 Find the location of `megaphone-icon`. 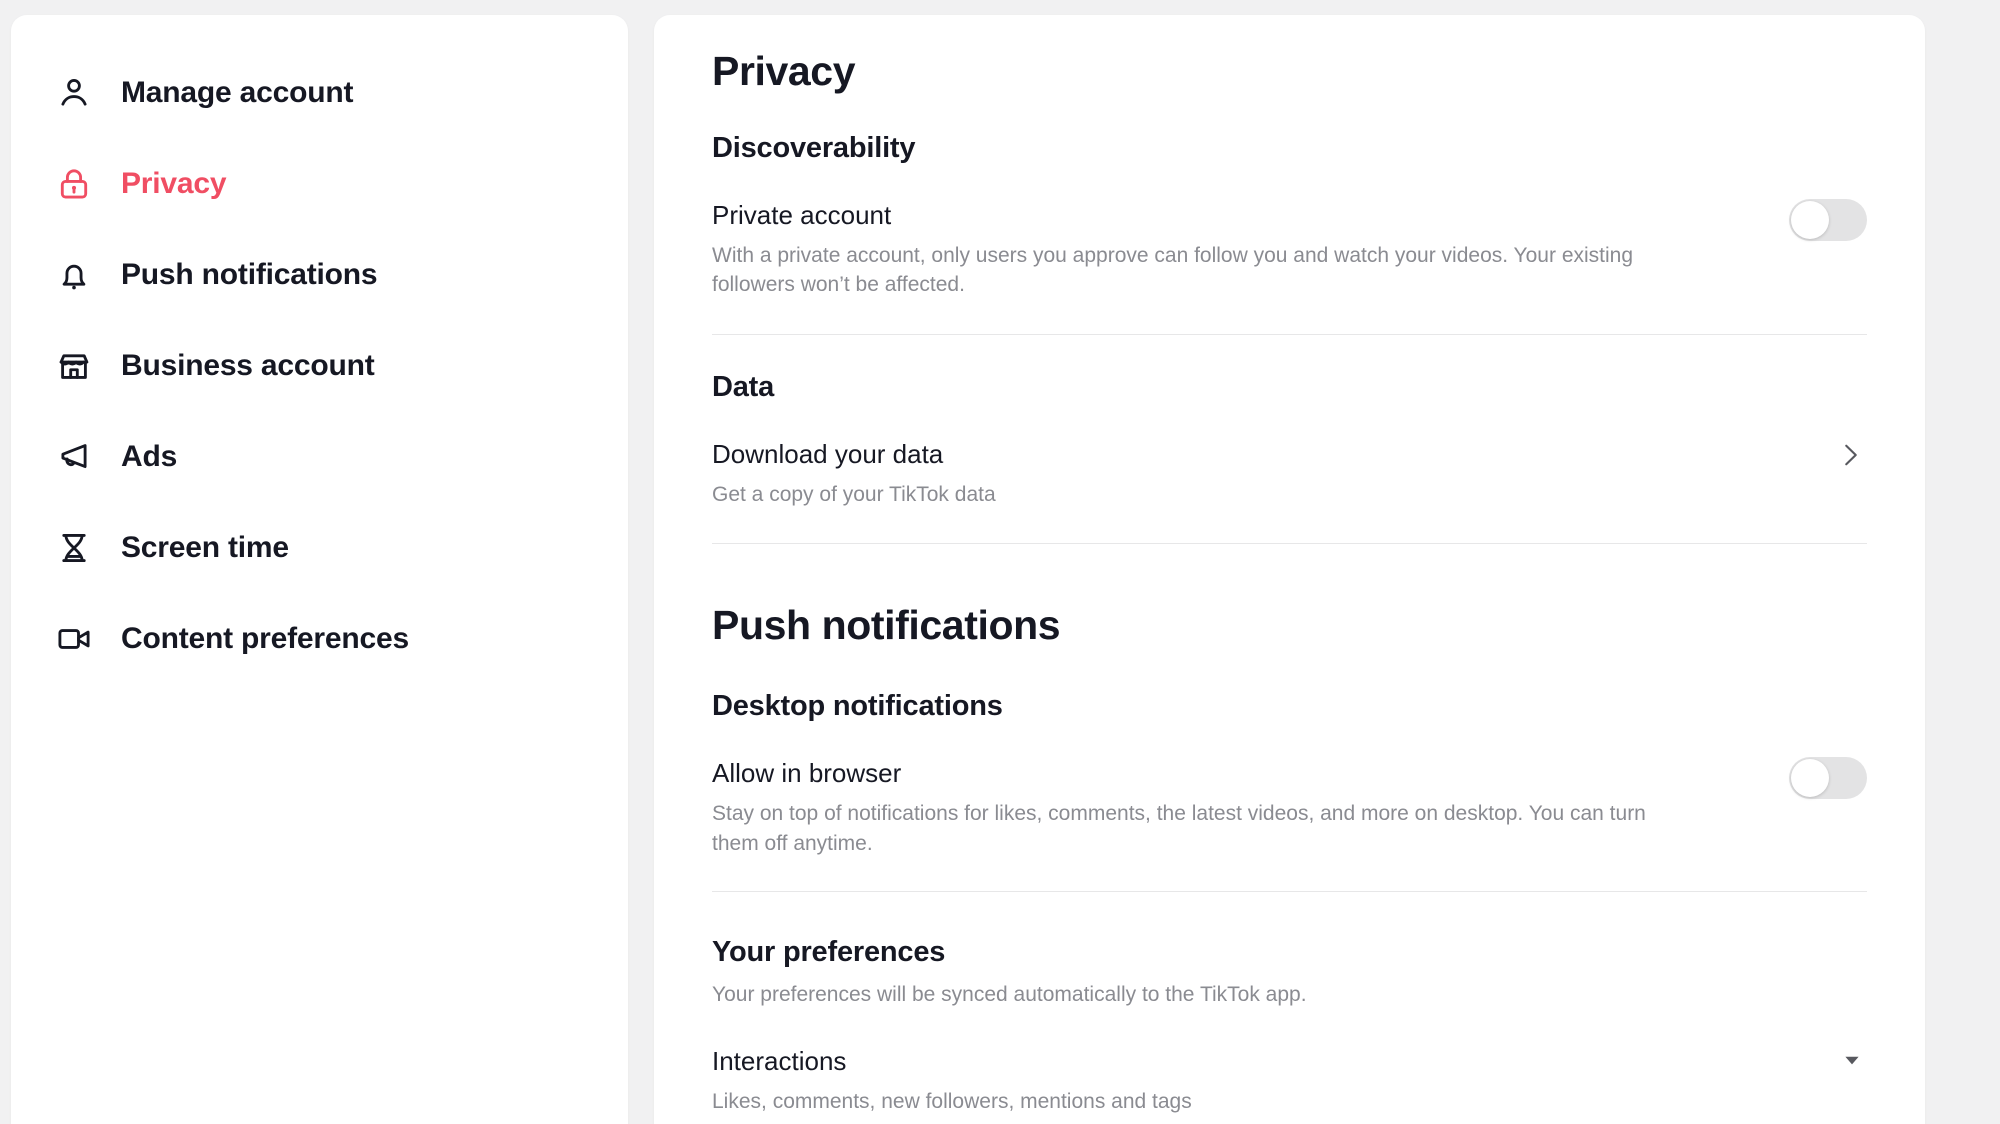

megaphone-icon is located at coordinates (74, 457).